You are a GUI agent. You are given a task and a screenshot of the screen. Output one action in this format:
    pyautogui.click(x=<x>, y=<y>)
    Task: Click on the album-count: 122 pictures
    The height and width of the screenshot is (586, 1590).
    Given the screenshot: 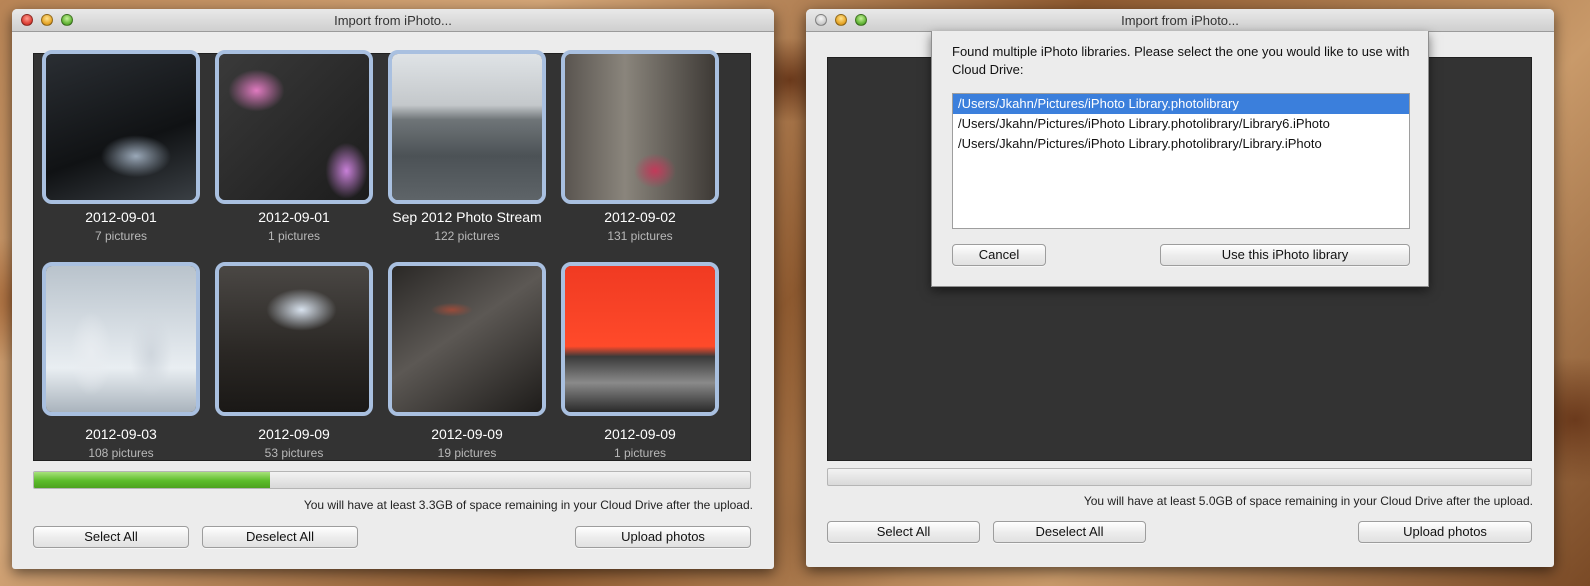 What is the action you would take?
    pyautogui.click(x=467, y=236)
    